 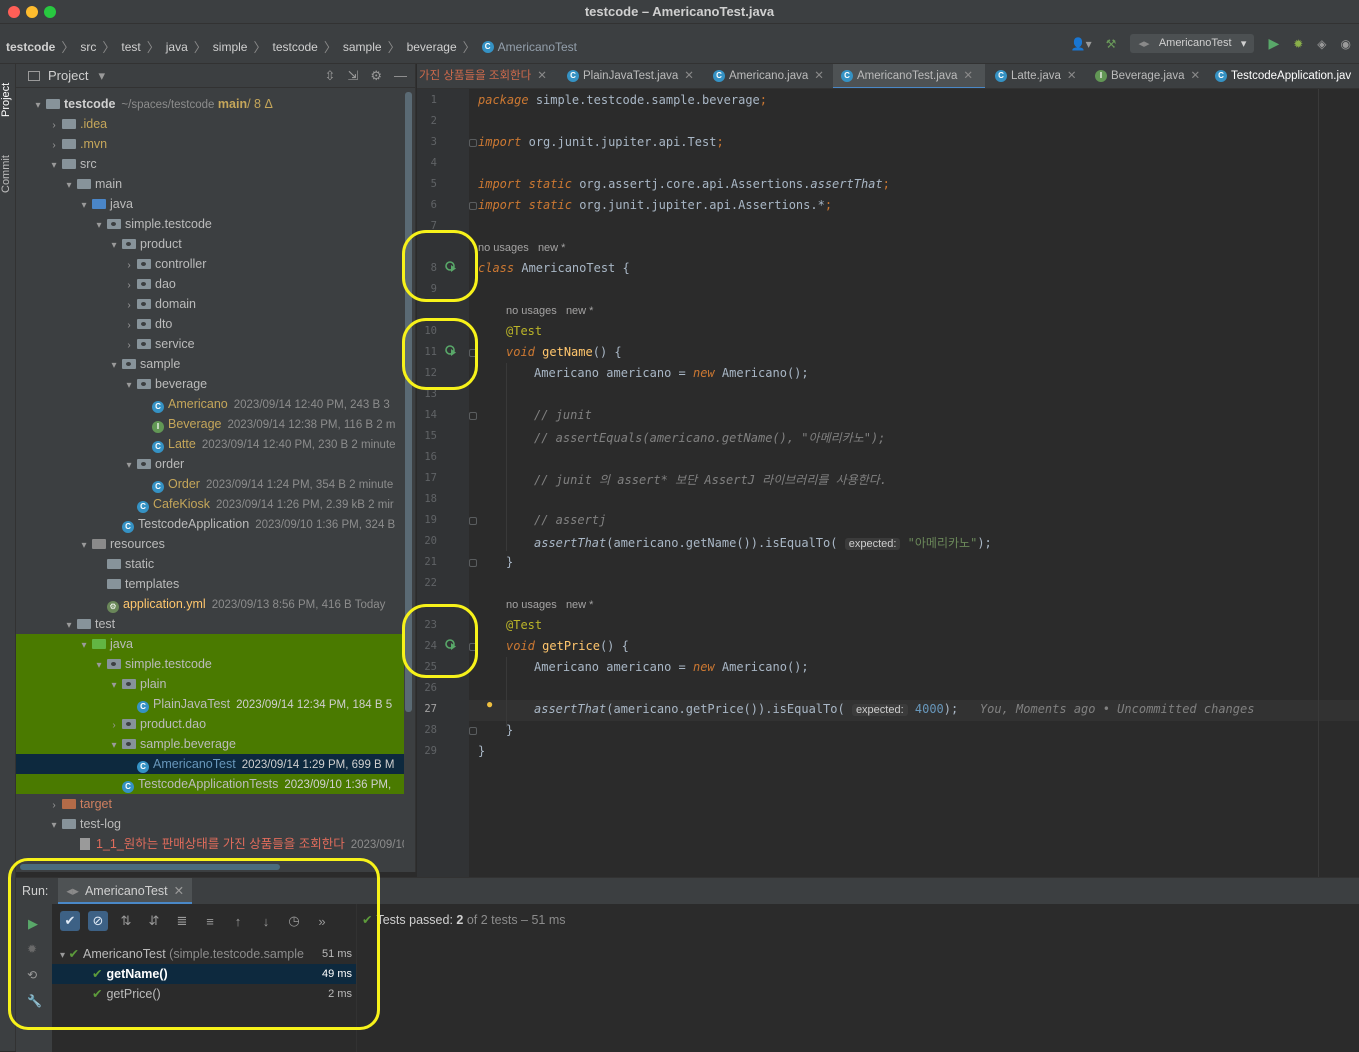 What do you see at coordinates (352, 76) in the screenshot?
I see `collapse-all-icon: ⇲` at bounding box center [352, 76].